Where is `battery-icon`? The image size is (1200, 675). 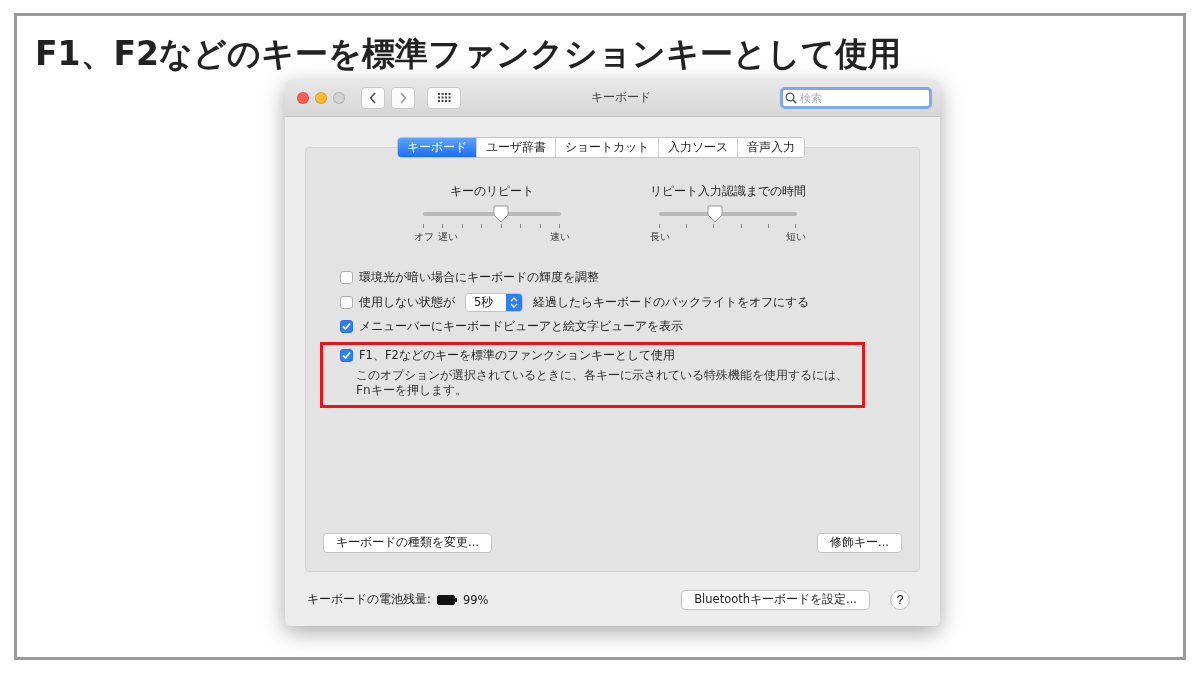 battery-icon is located at coordinates (446, 599).